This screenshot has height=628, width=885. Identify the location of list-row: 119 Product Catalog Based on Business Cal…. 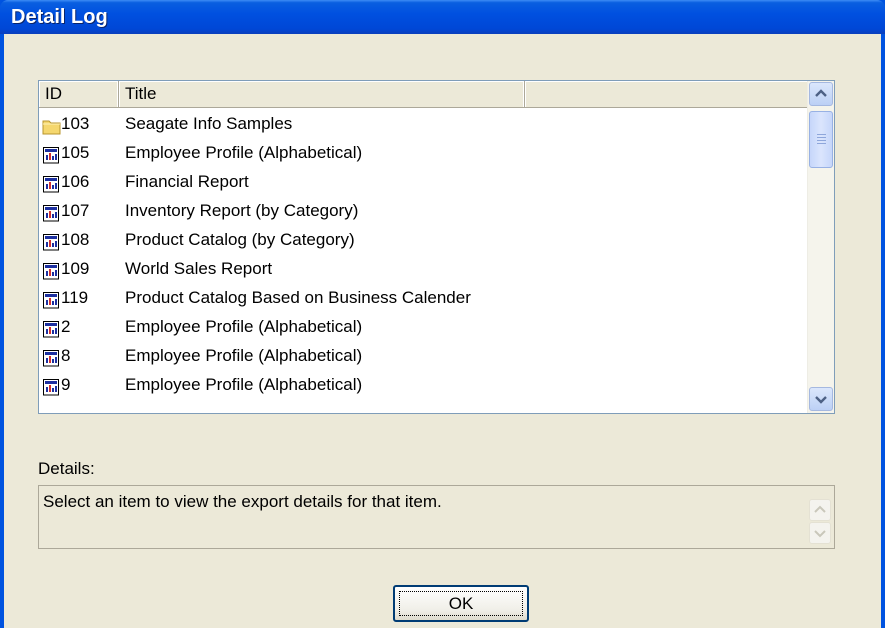
(433, 297).